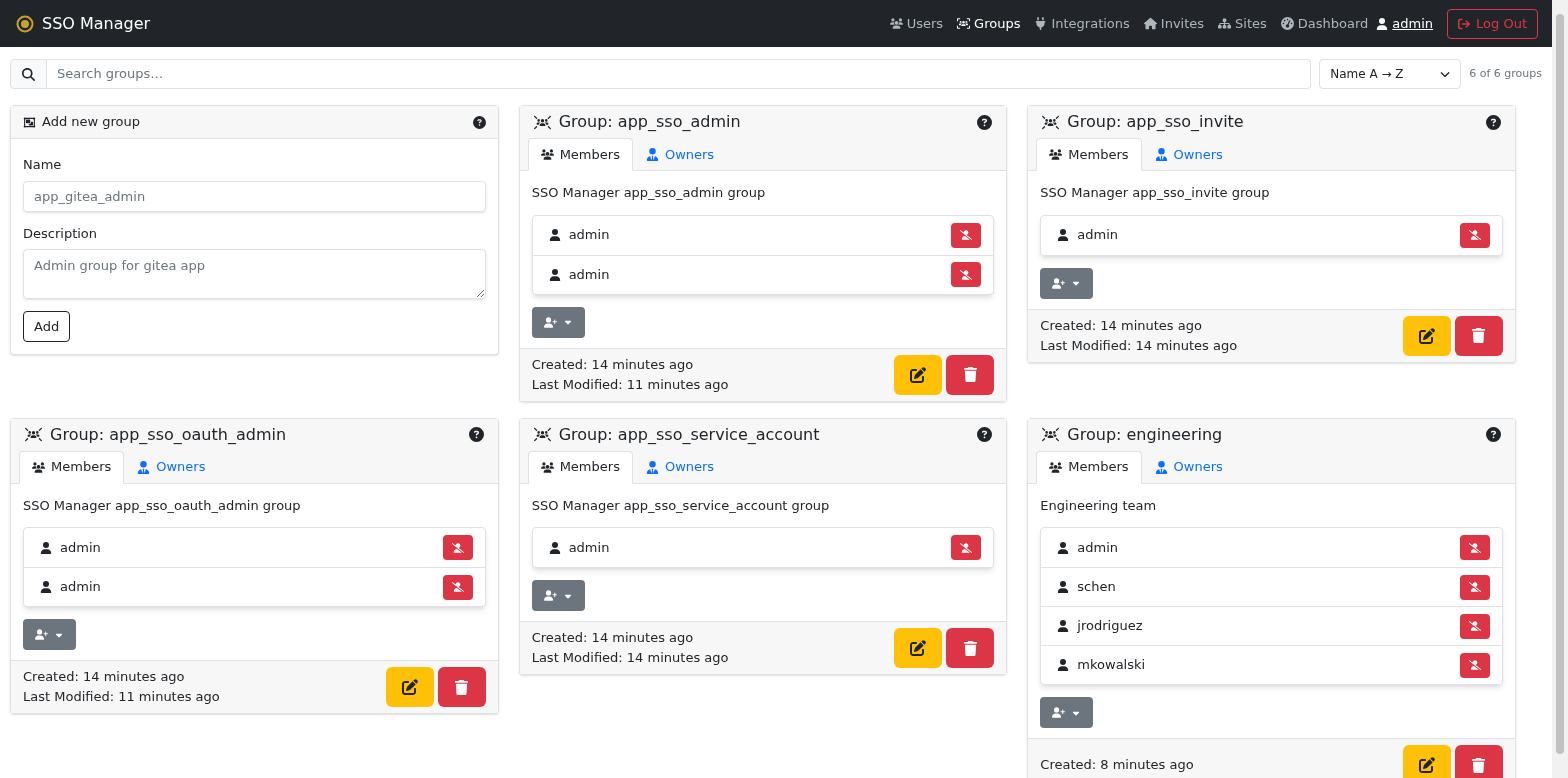 The width and height of the screenshot is (1568, 778). Describe the element at coordinates (1492, 23) in the screenshot. I see `logout-button: Log Out` at that location.